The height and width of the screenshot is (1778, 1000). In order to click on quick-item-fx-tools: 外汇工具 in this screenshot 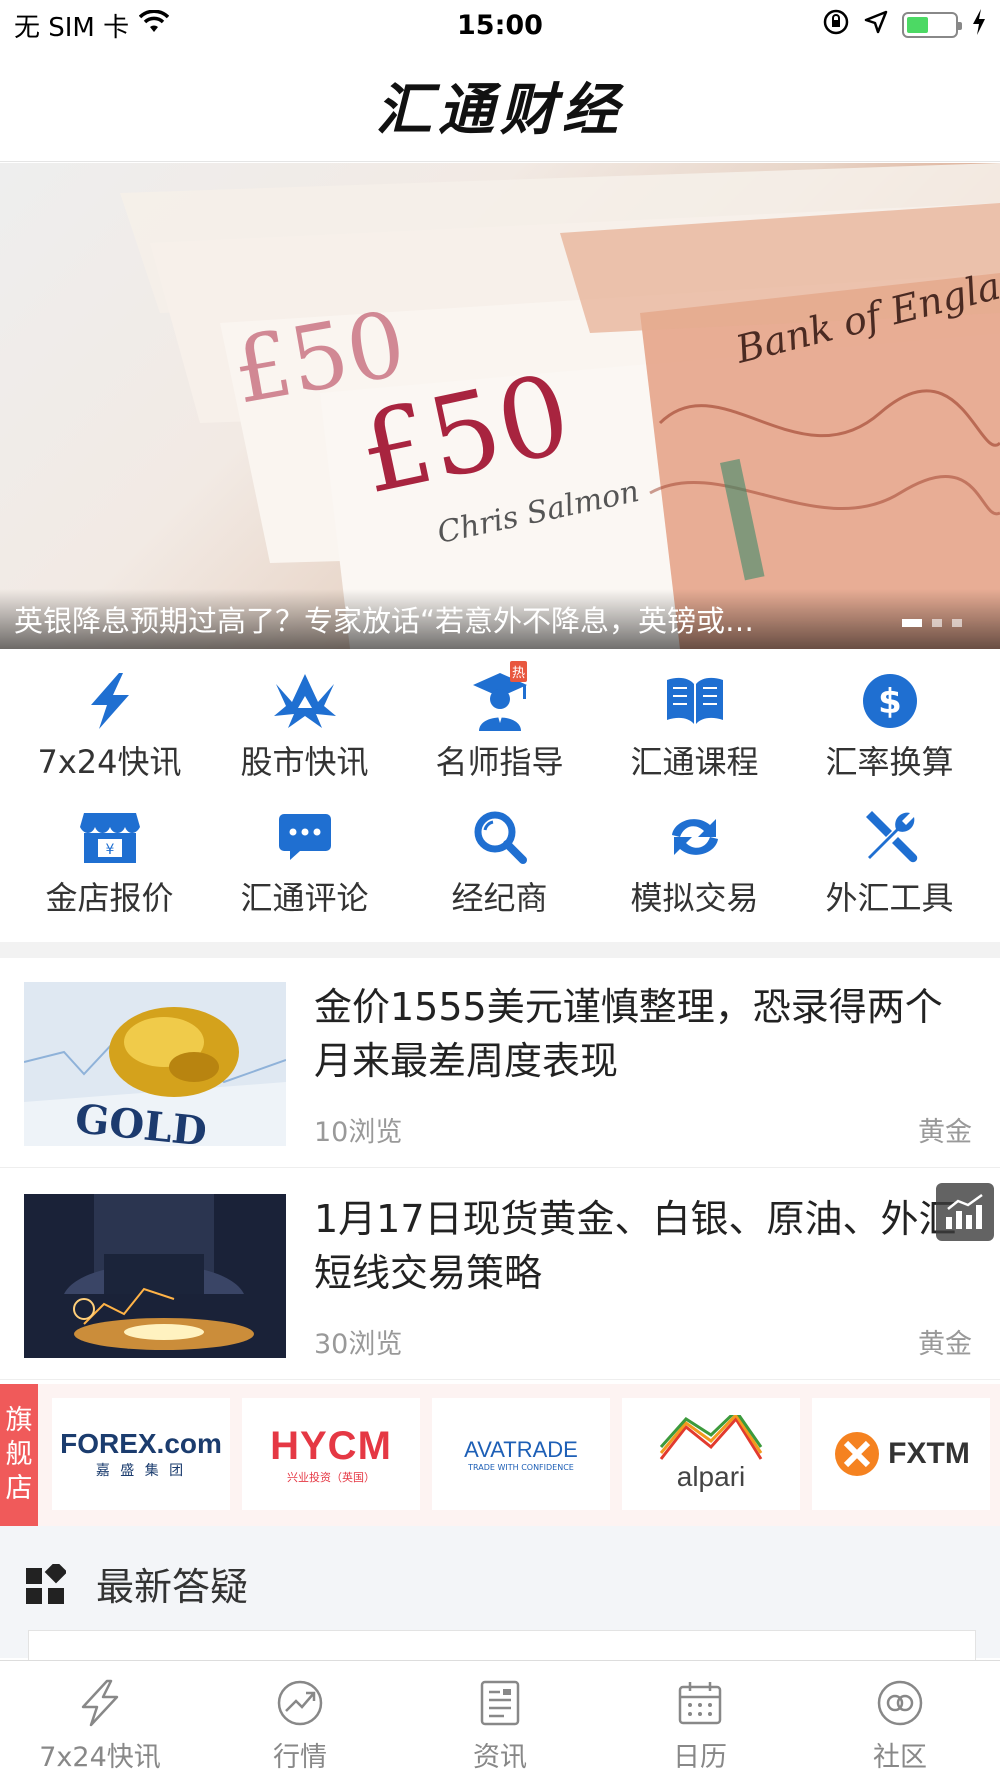, I will do `click(889, 859)`.